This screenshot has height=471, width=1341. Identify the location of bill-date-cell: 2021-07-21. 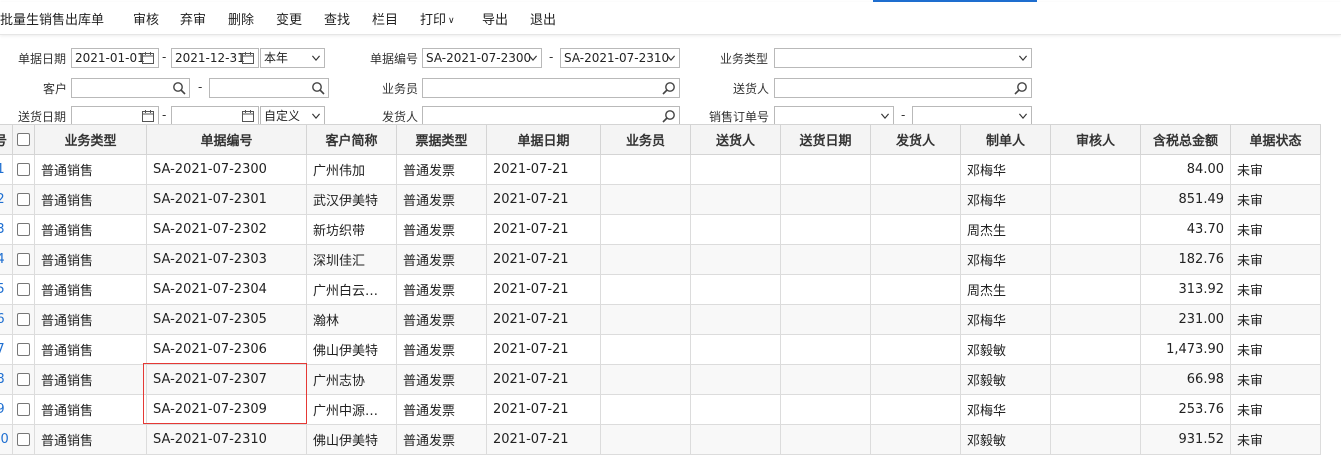
(543, 319).